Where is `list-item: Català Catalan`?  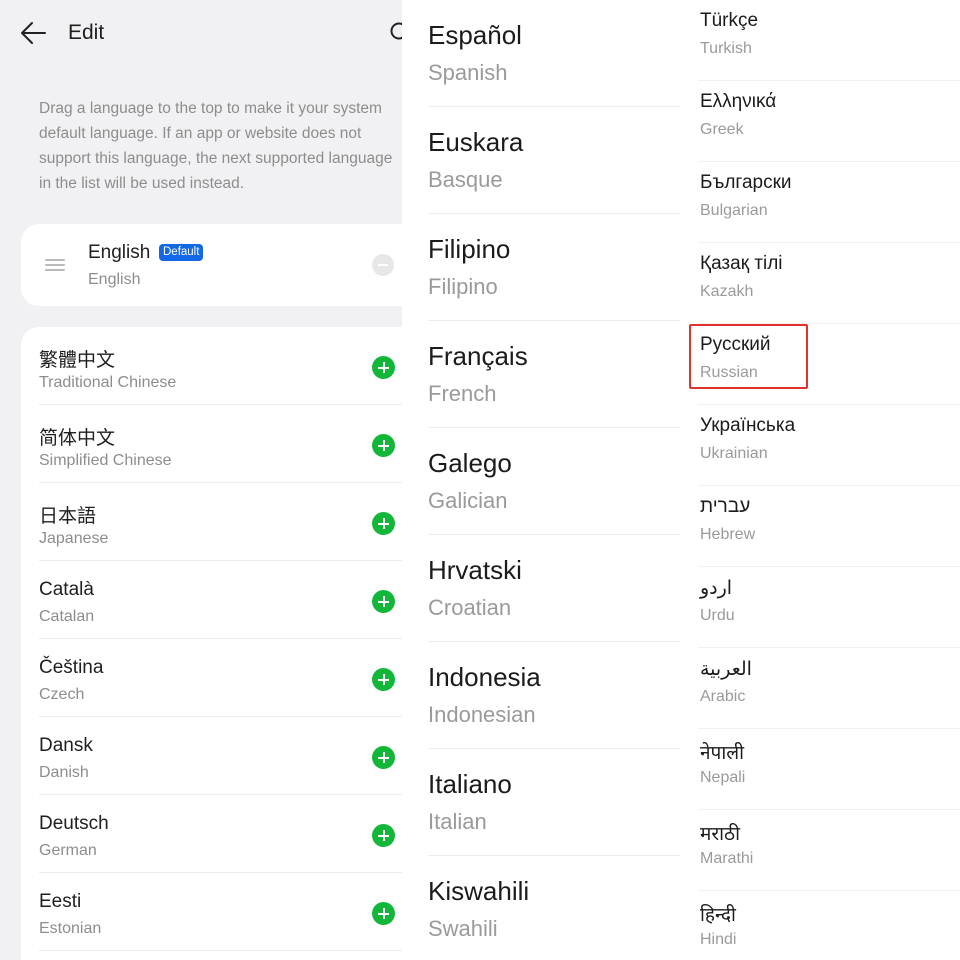 list-item: Català Catalan is located at coordinates (211, 600).